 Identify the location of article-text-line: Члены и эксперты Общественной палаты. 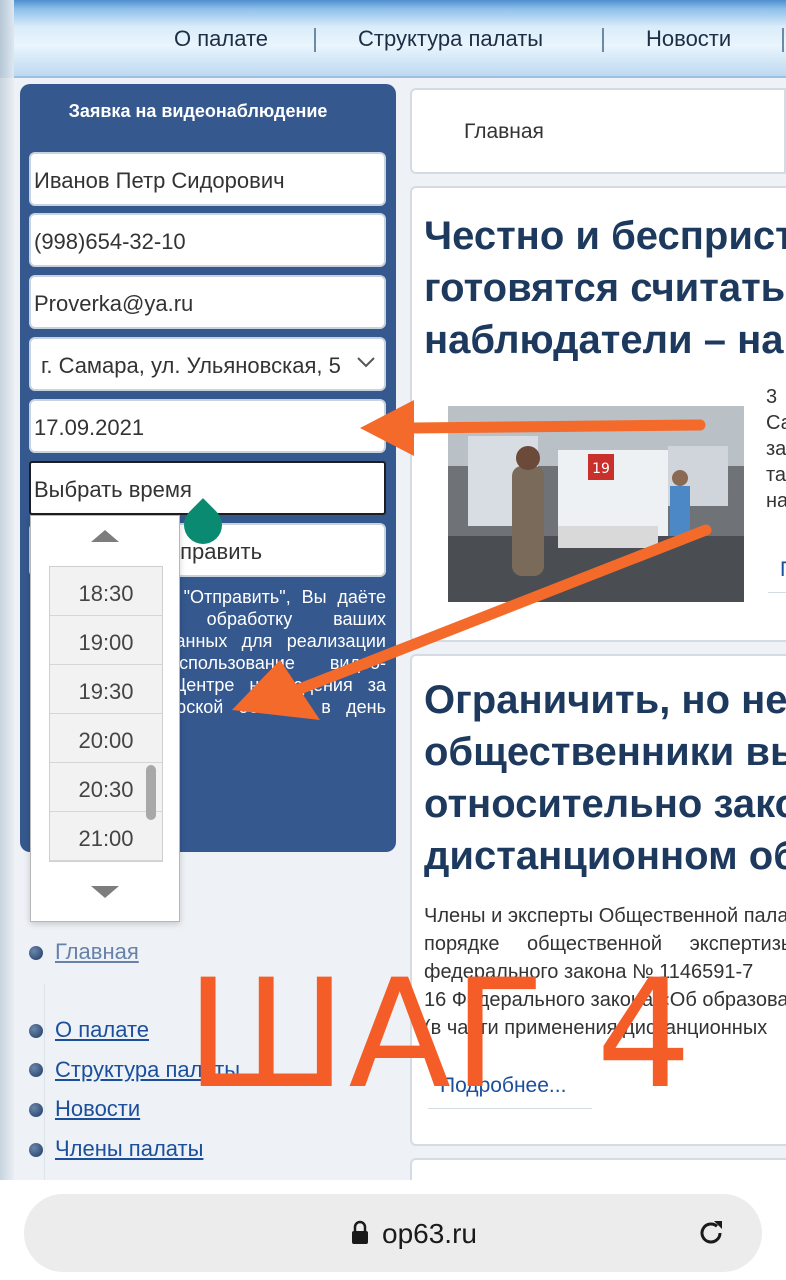
(605, 916).